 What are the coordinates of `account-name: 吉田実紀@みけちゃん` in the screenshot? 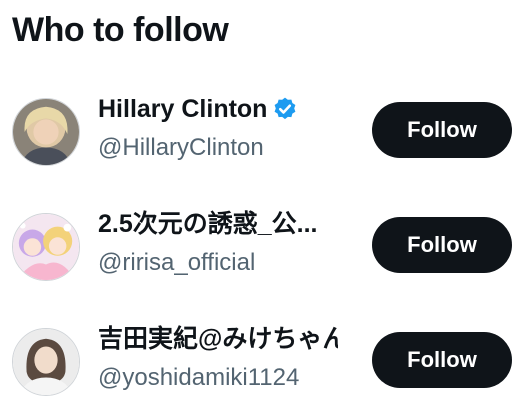 It's located at (218, 339).